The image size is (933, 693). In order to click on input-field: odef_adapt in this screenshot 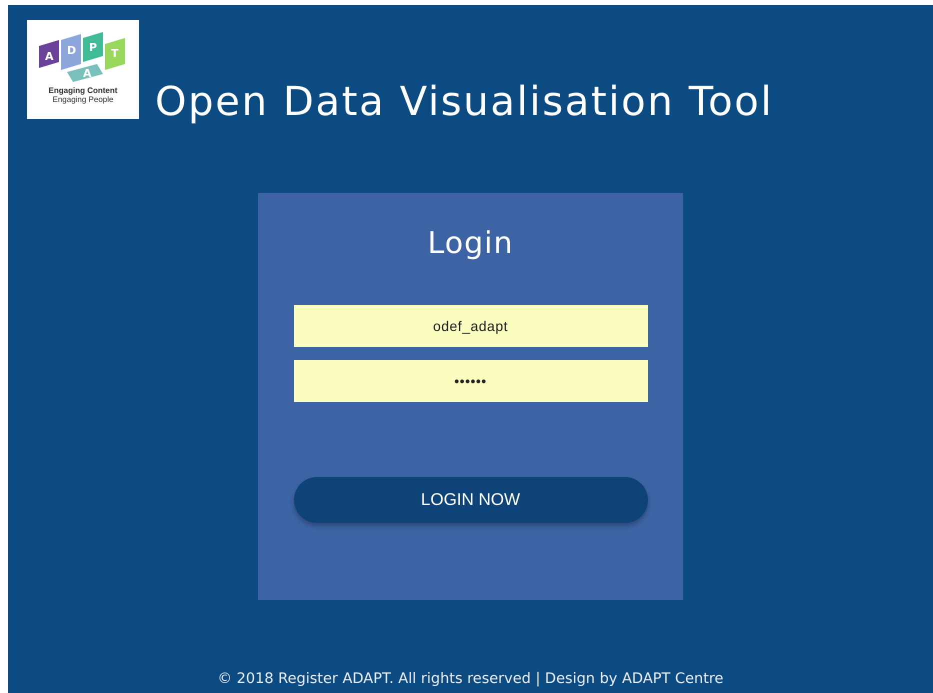, I will do `click(471, 326)`.